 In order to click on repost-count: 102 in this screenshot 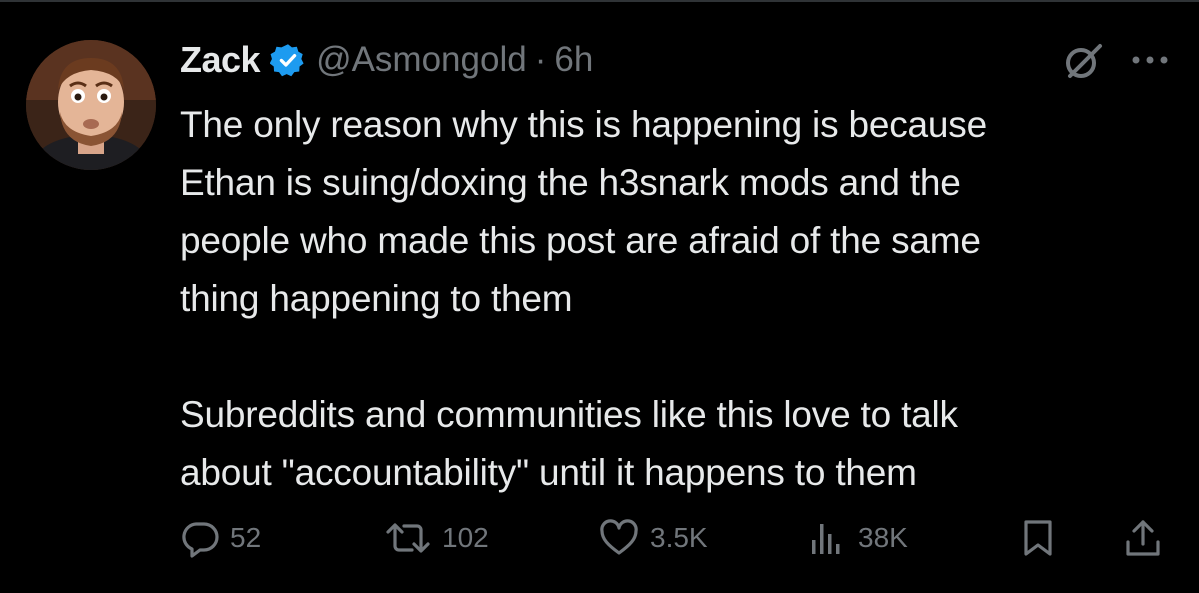, I will do `click(465, 537)`.